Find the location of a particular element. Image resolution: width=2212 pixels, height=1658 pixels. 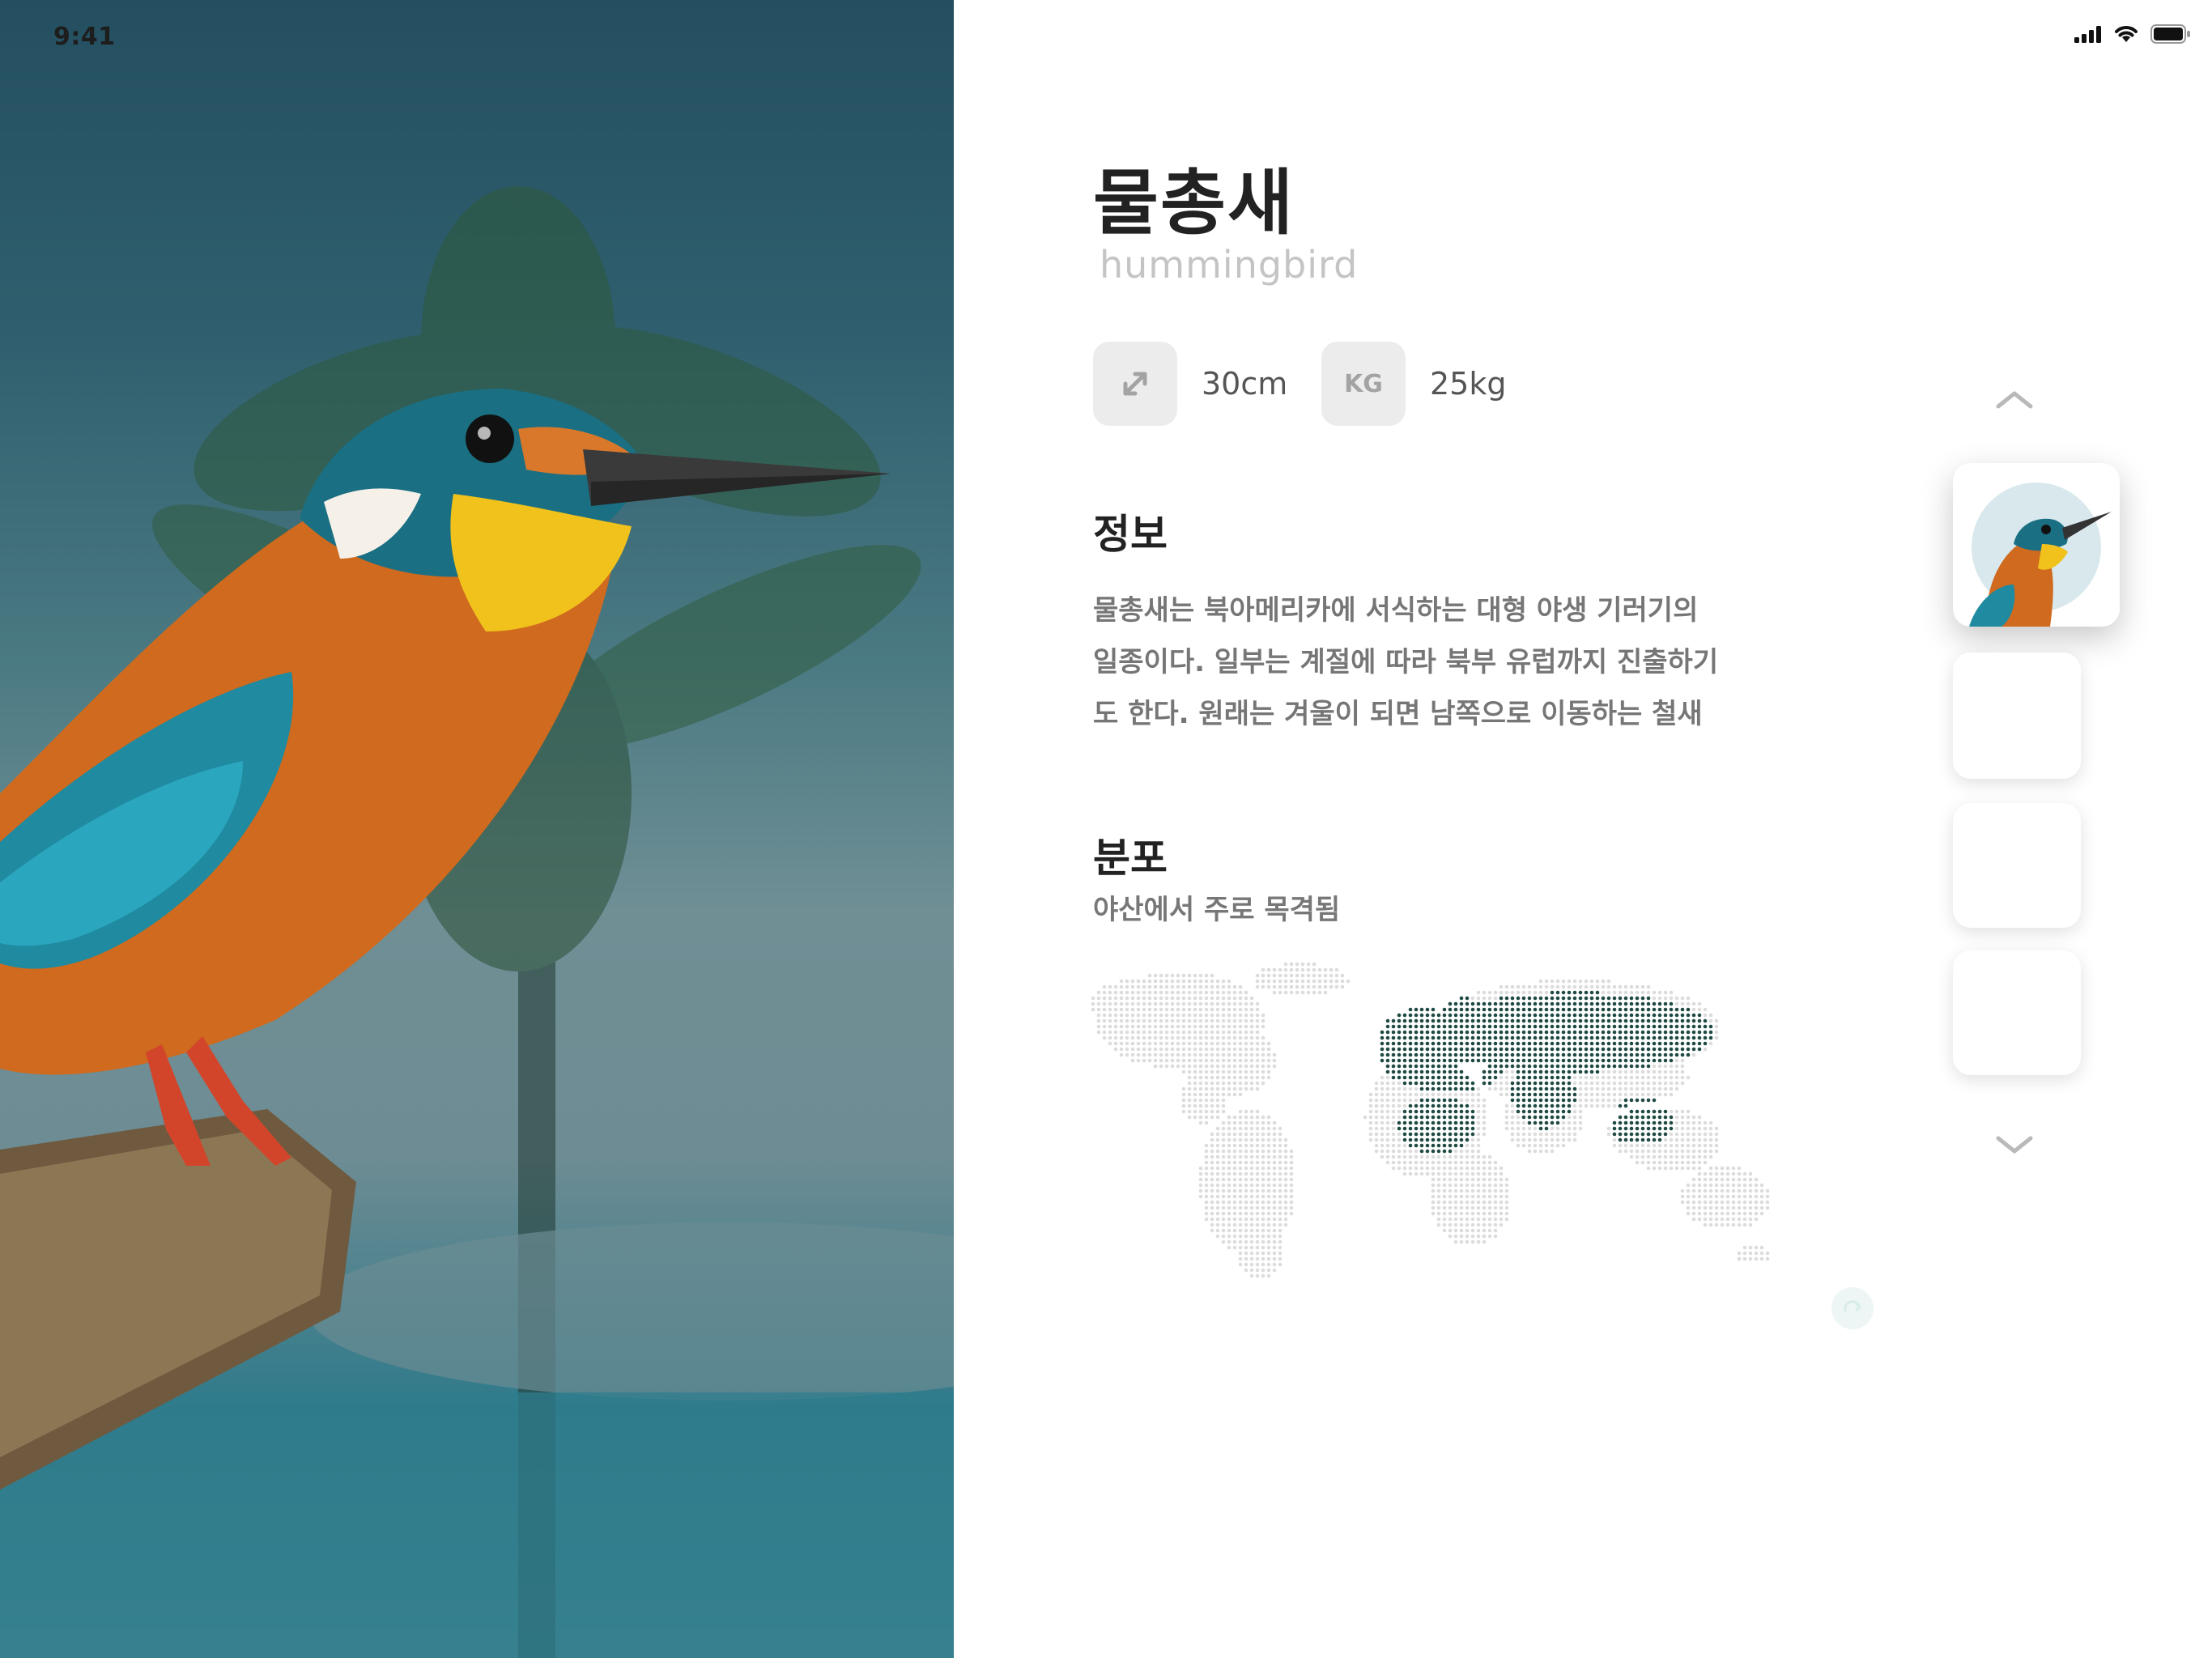

status-indicators is located at coordinates (2132, 34).